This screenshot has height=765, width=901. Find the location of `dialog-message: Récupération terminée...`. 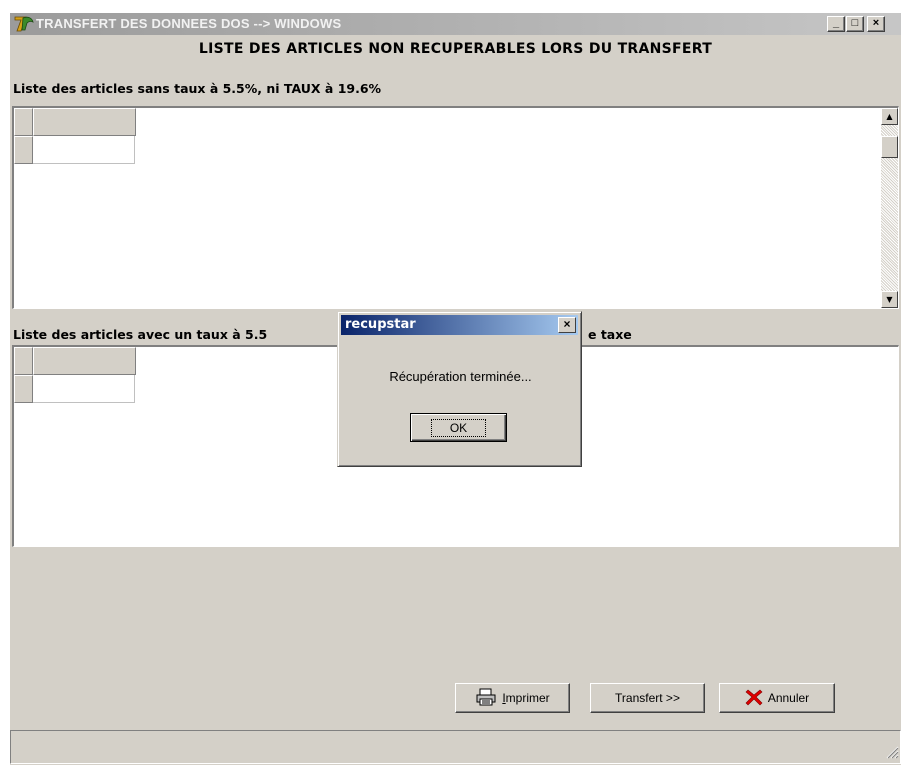

dialog-message: Récupération terminée... is located at coordinates (460, 376).